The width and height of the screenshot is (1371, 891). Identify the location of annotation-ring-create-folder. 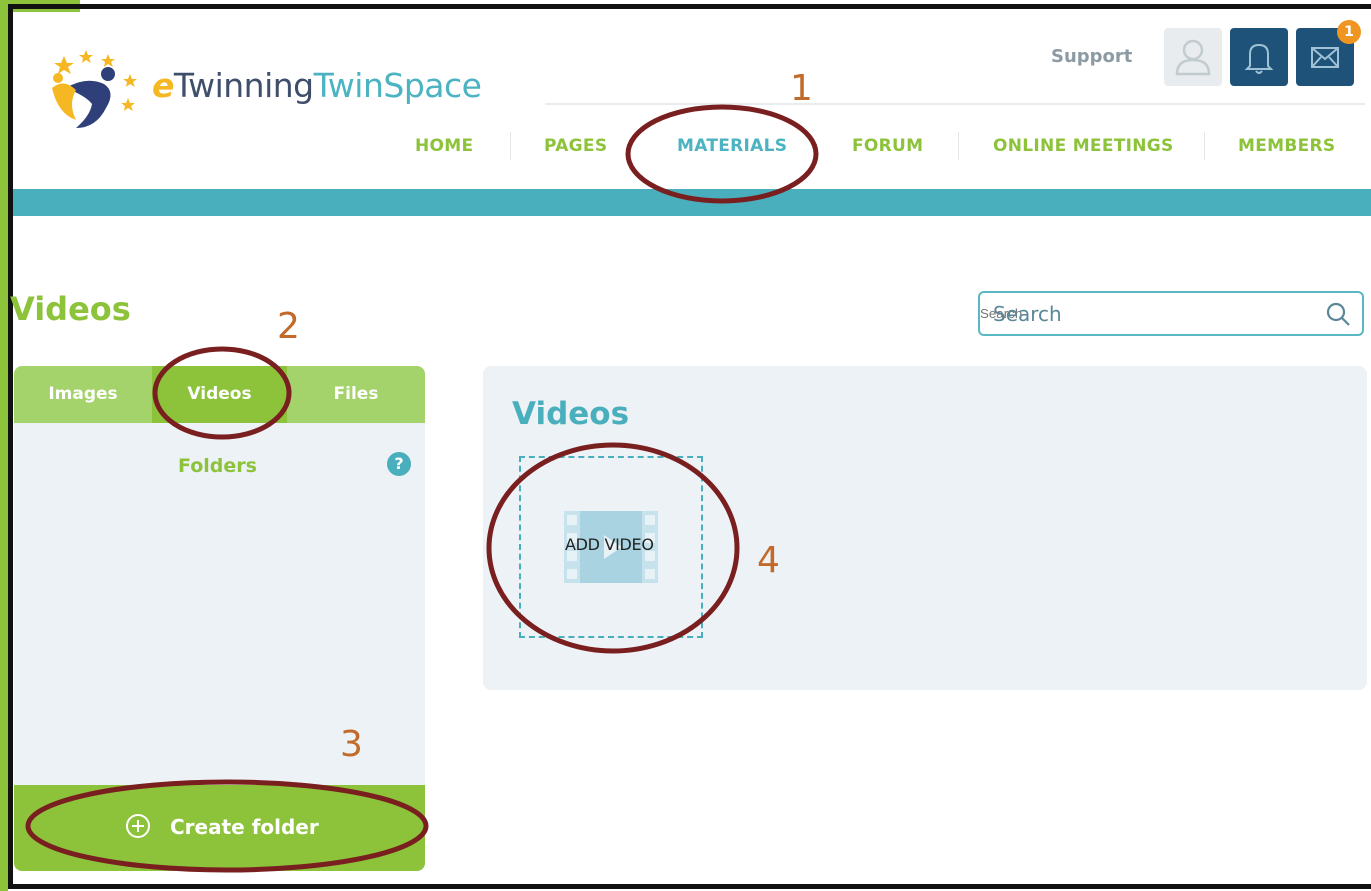
(227, 826).